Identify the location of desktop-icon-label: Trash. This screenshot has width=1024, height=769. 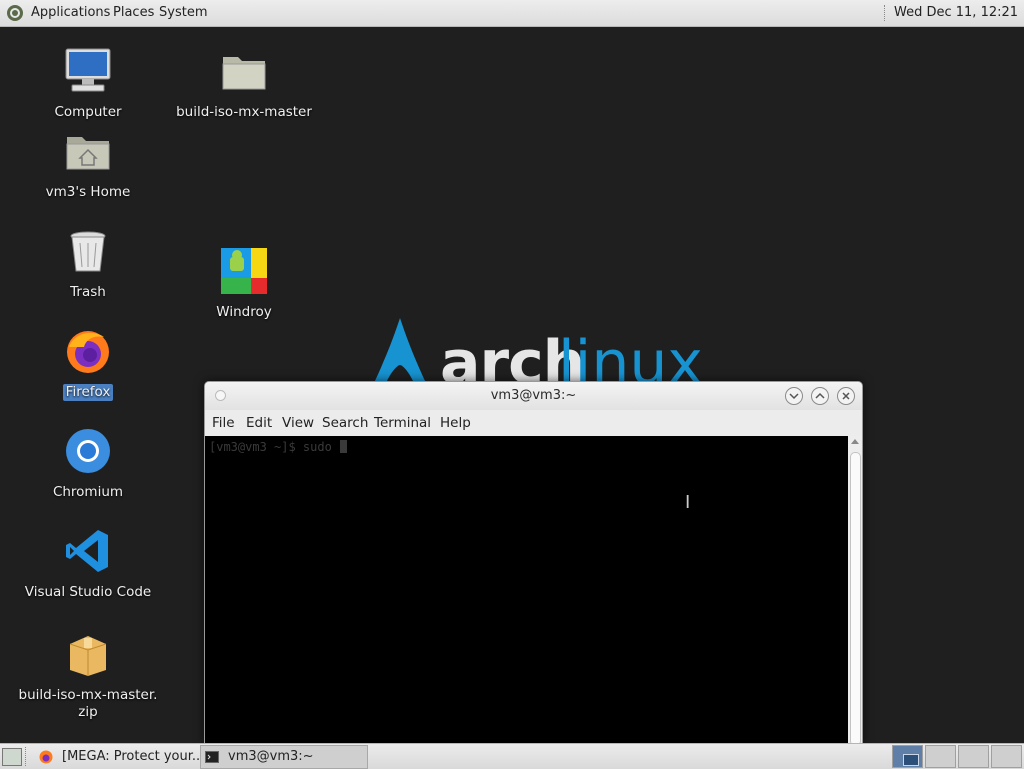
(88, 292).